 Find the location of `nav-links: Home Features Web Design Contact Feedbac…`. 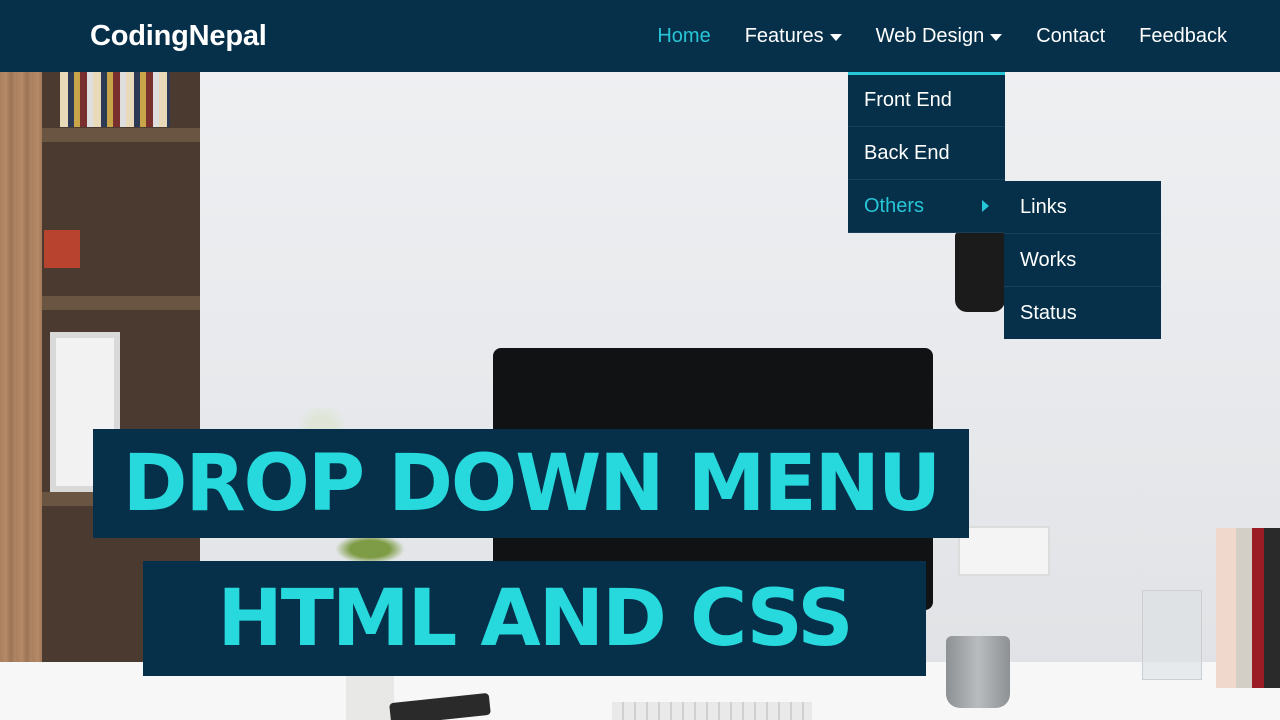

nav-links: Home Features Web Design Contact Feedbac… is located at coordinates (942, 36).